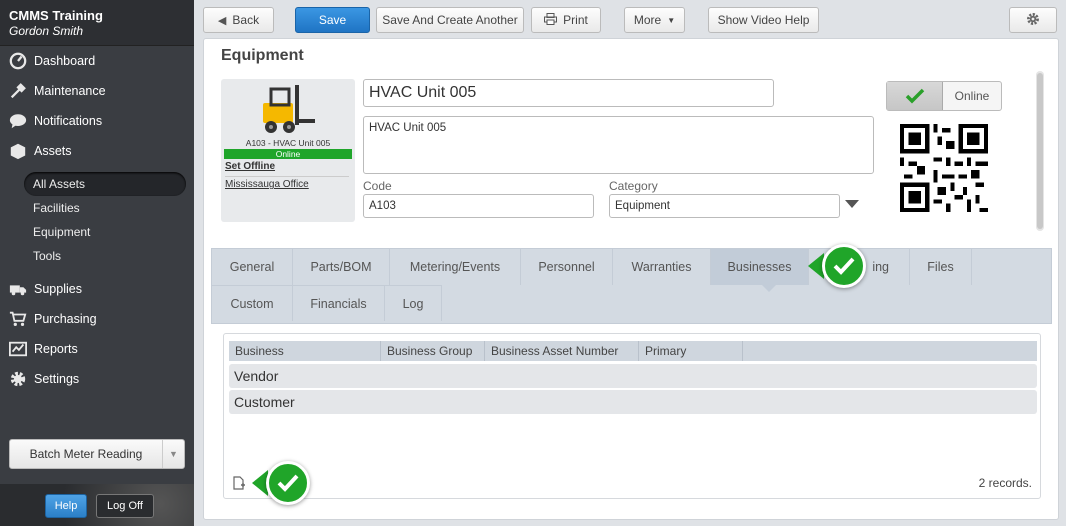  What do you see at coordinates (341, 267) in the screenshot?
I see `tab-parts-bom: Parts/BOM` at bounding box center [341, 267].